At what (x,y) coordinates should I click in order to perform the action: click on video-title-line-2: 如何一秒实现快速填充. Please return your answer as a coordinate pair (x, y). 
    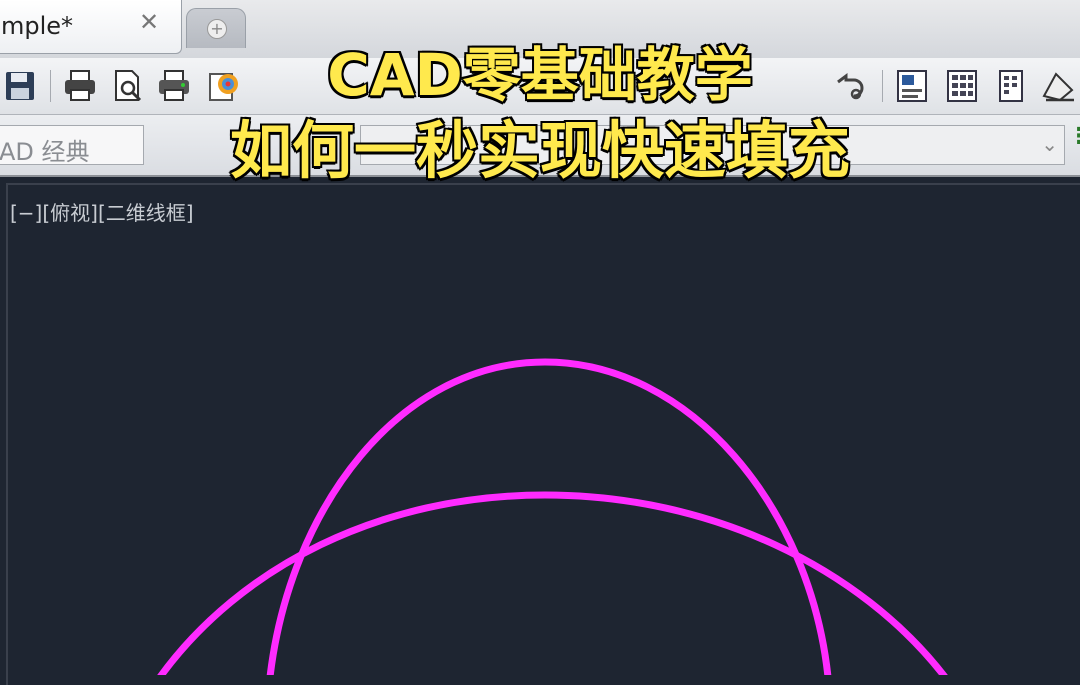
    Looking at the image, I should click on (539, 151).